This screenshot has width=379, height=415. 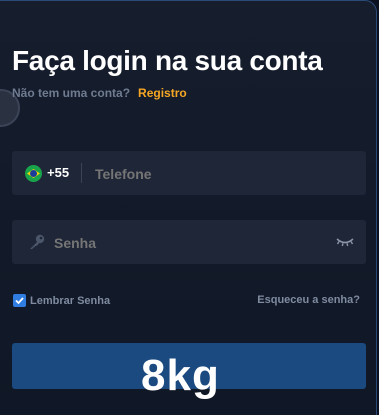 What do you see at coordinates (70, 300) in the screenshot?
I see `remember-label: Lembrar Senha` at bounding box center [70, 300].